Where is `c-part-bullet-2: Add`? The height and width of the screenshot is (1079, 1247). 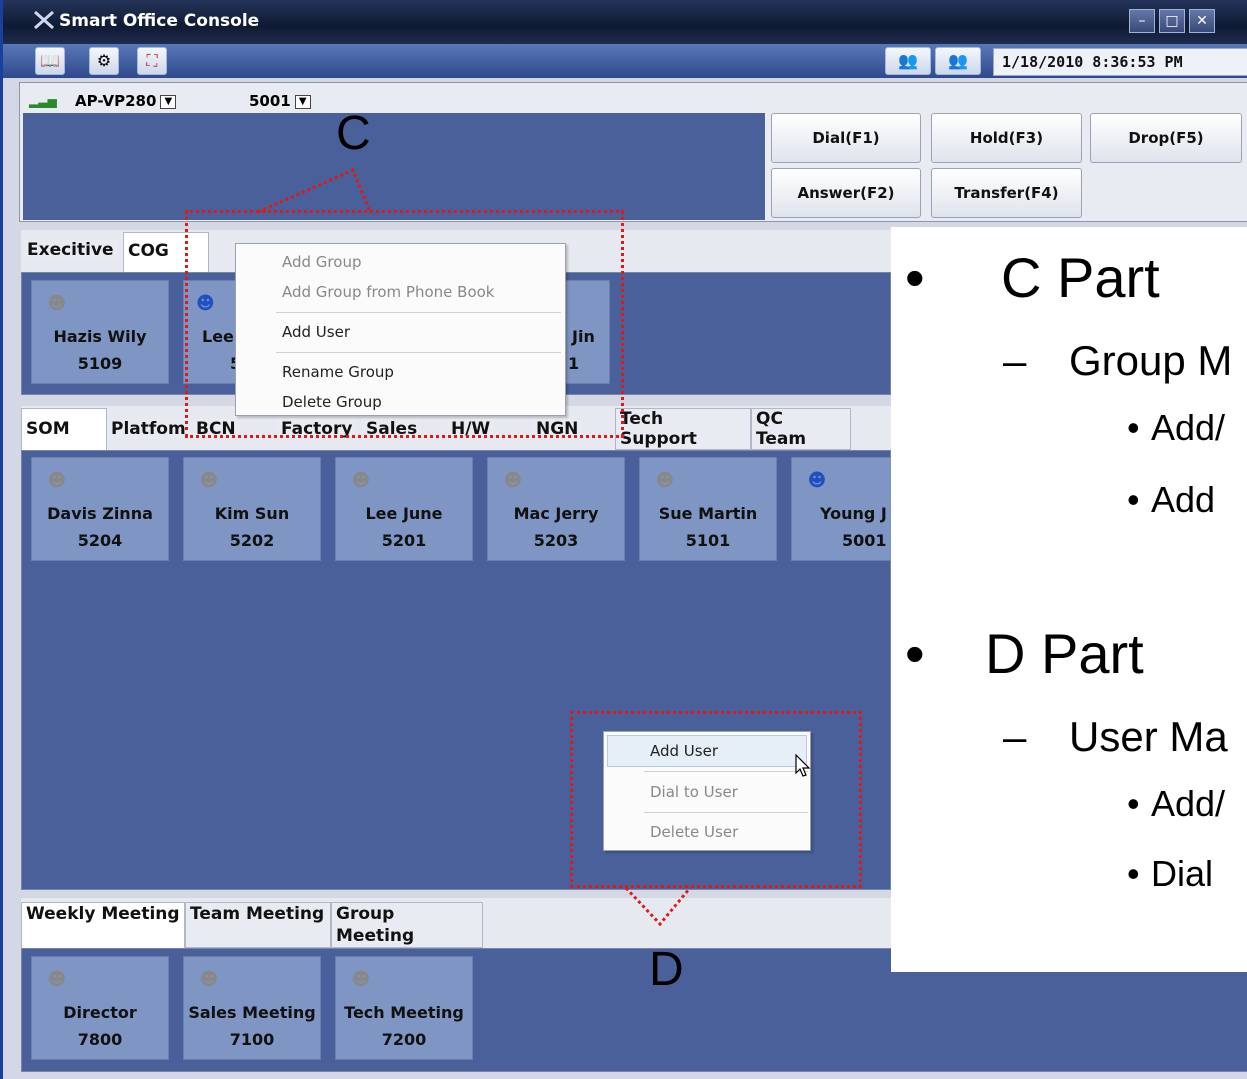 c-part-bullet-2: Add is located at coordinates (1183, 499).